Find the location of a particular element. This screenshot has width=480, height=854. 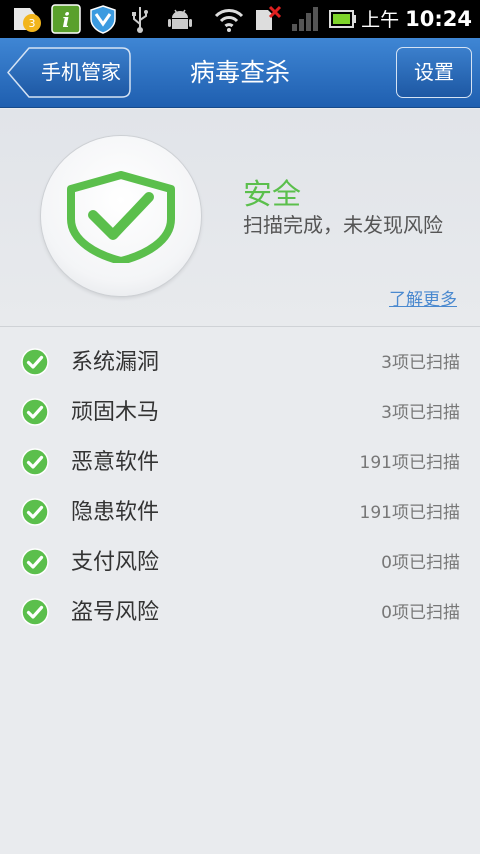

battery-icon is located at coordinates (343, 19).